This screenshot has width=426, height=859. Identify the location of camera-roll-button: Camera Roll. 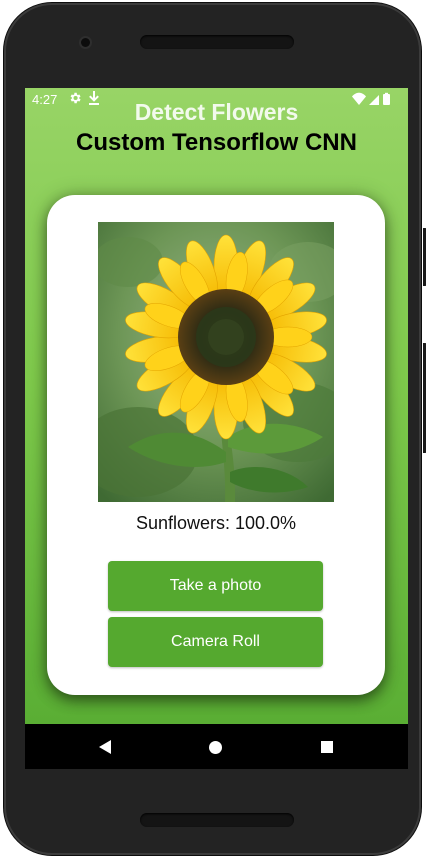
(215, 642).